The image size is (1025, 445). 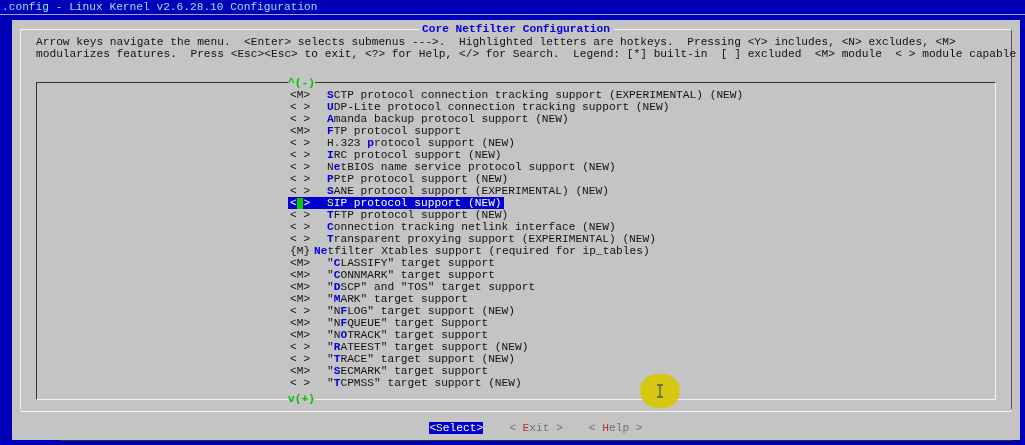 What do you see at coordinates (406, 383) in the screenshot?
I see `menu-item: < > "TCPMSS" target support (NEW)` at bounding box center [406, 383].